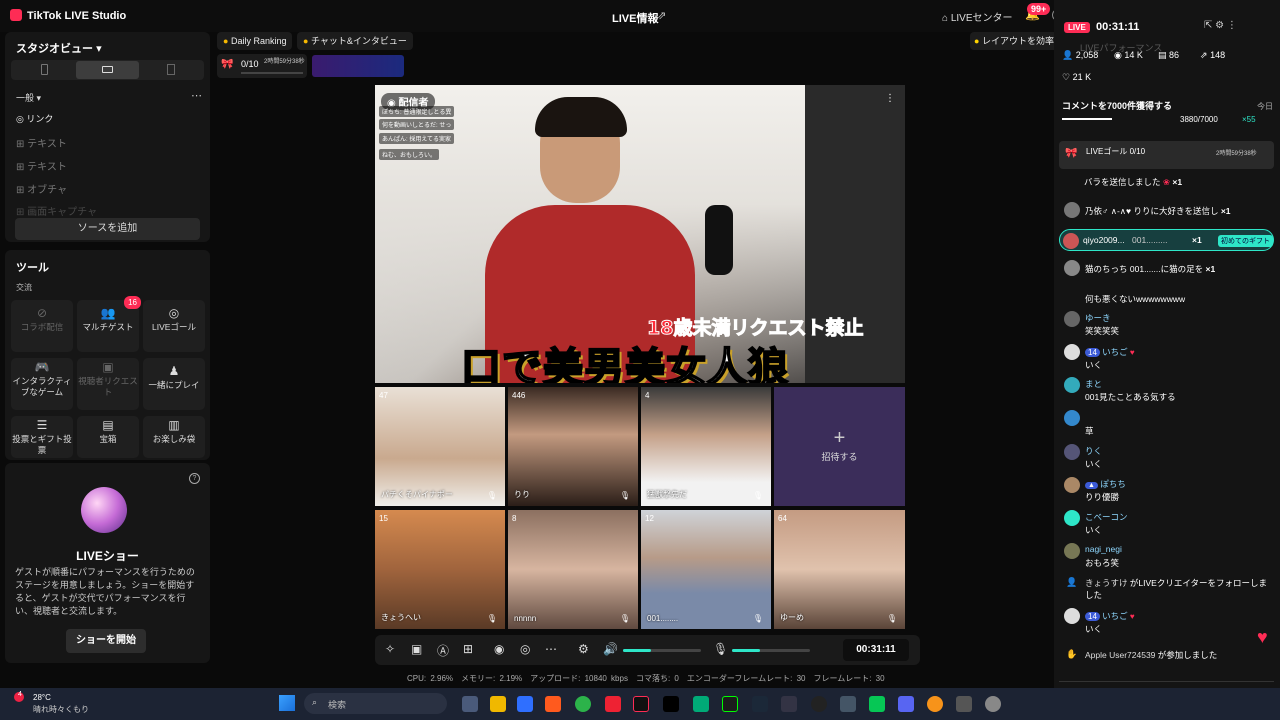 The height and width of the screenshot is (720, 1280). Describe the element at coordinates (583, 649) in the screenshot. I see `settings-icon: ⚙` at that location.